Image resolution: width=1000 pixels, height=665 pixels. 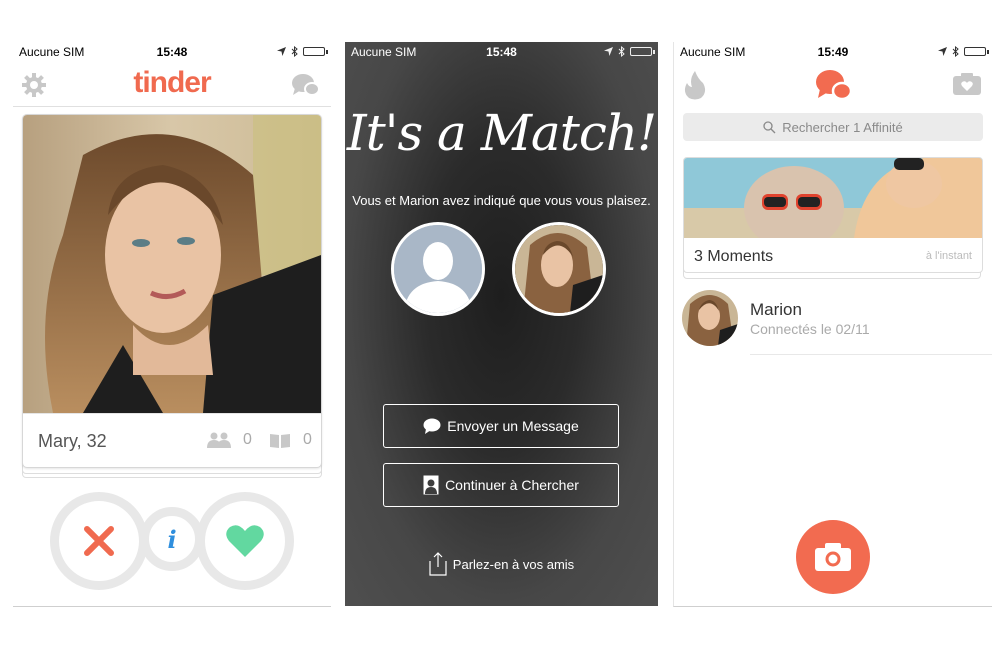 What do you see at coordinates (833, 198) in the screenshot?
I see `moment-photo` at bounding box center [833, 198].